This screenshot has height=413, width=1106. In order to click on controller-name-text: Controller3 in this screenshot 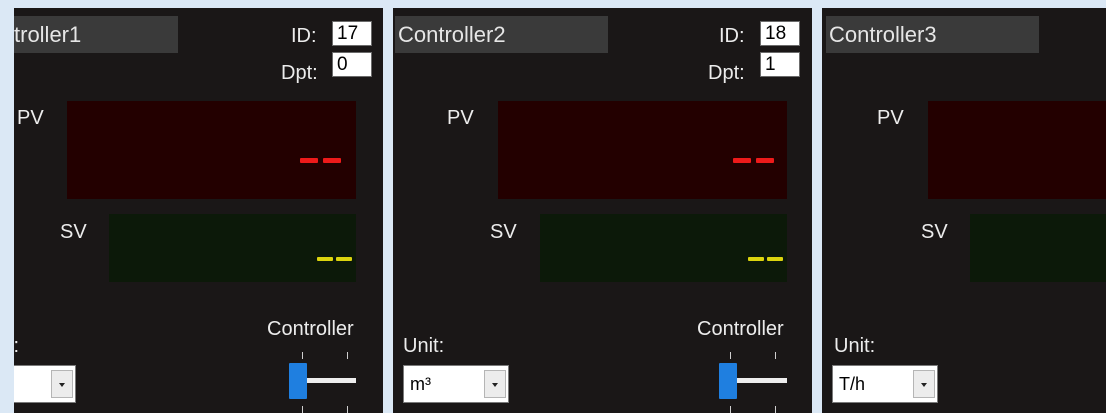, I will do `click(883, 34)`.